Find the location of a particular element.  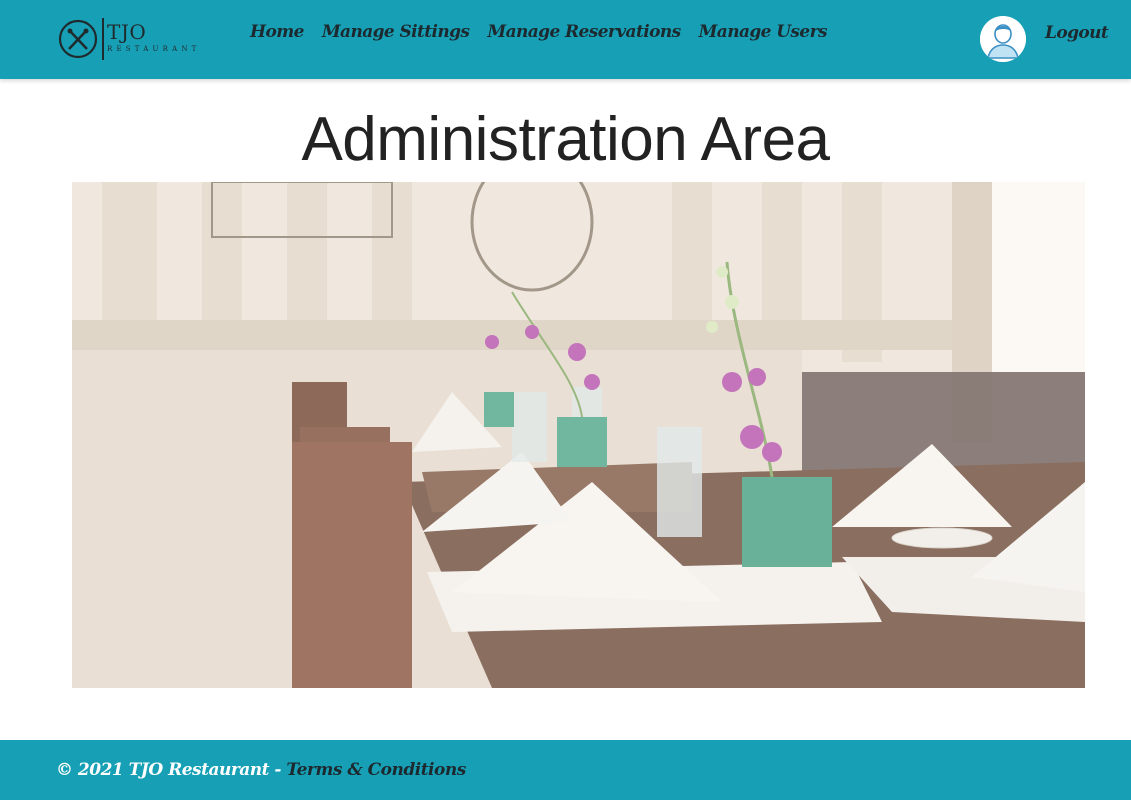

nav-home: Home is located at coordinates (277, 32).